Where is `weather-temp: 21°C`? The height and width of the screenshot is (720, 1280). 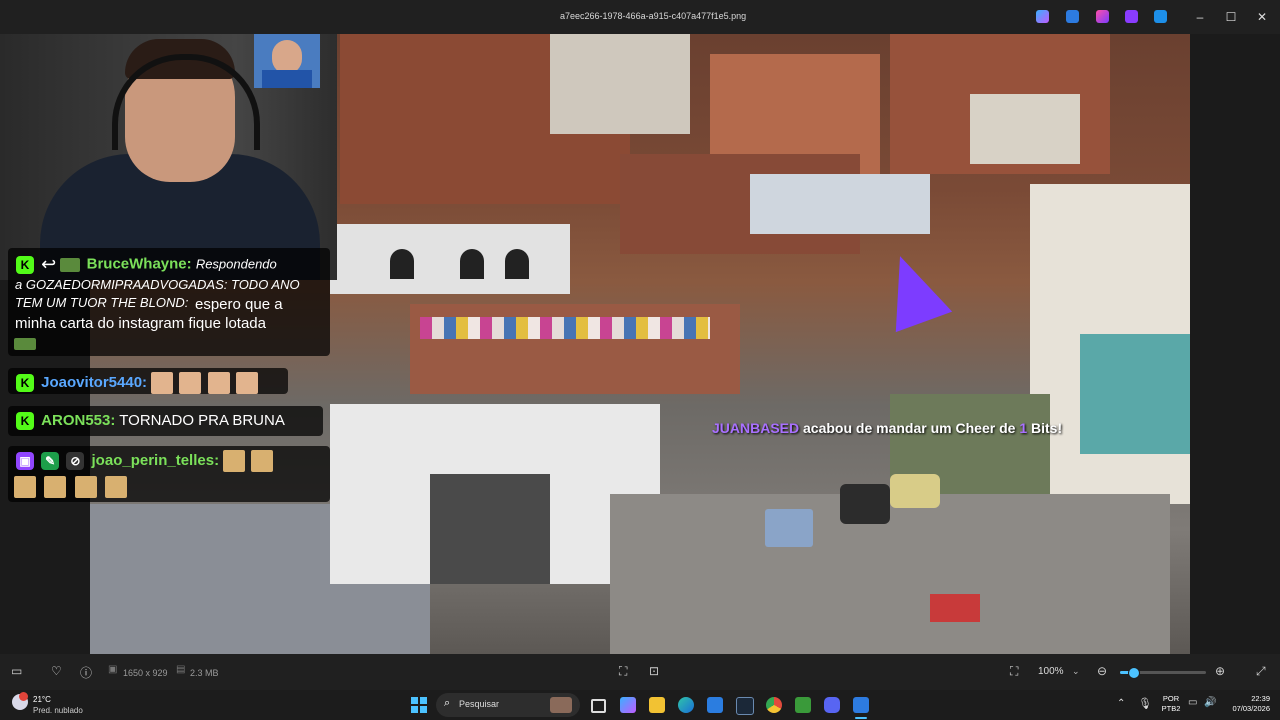 weather-temp: 21°C is located at coordinates (42, 699).